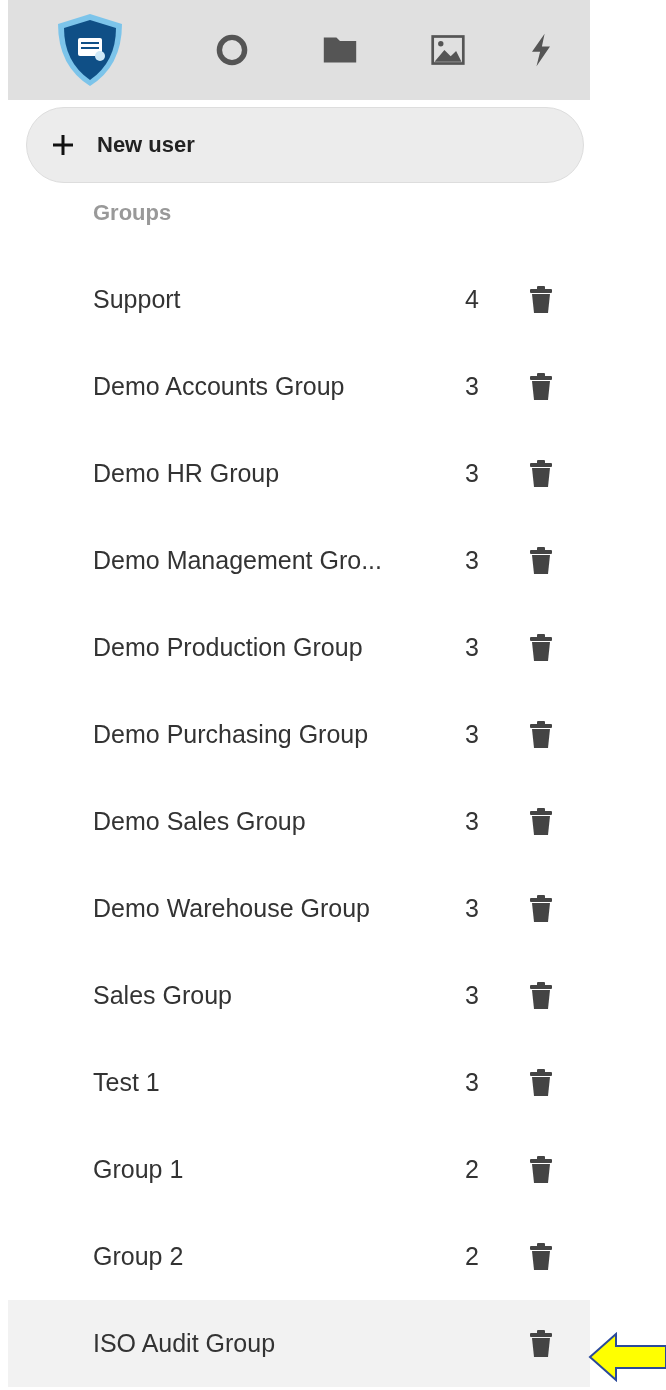 This screenshot has height=1390, width=666. I want to click on member-count: 4, so click(472, 299).